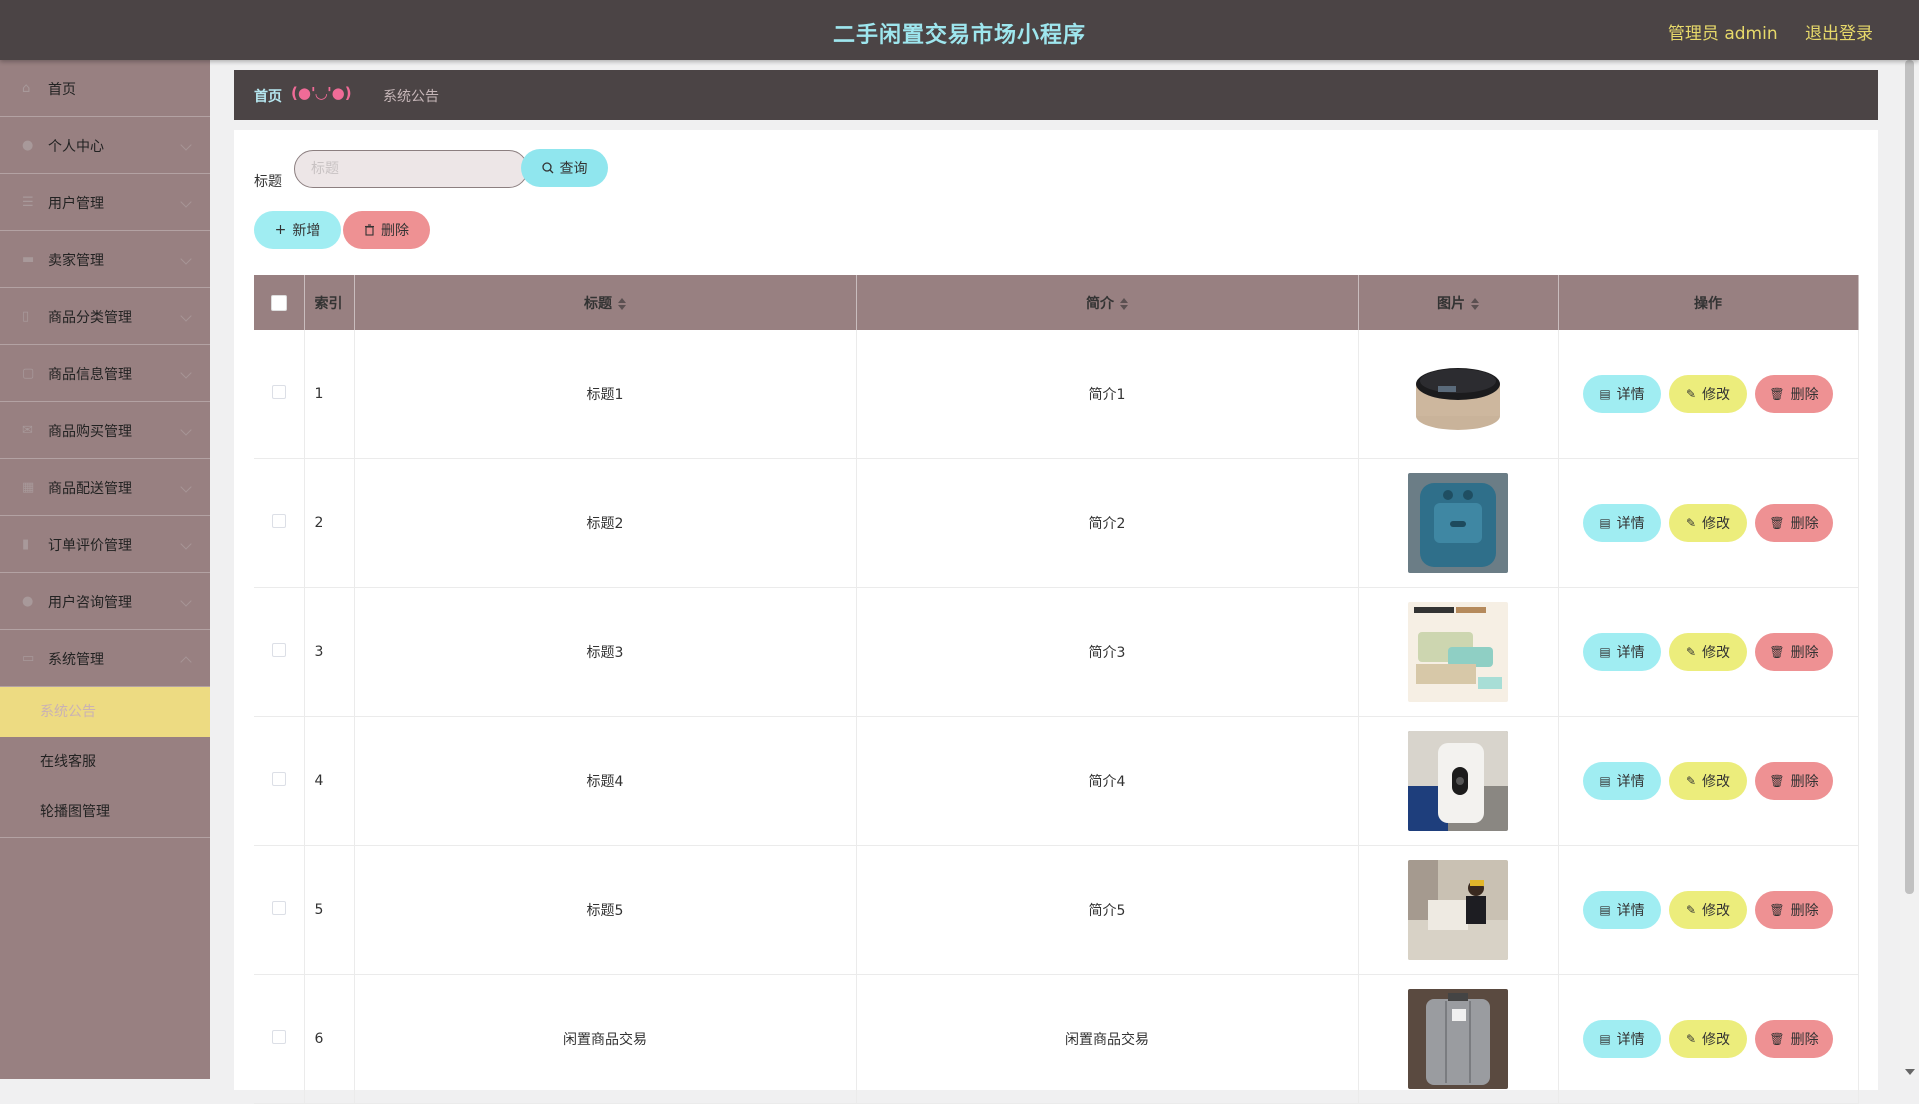 The image size is (1919, 1104). I want to click on sidebar-subitem-announcements: 系统公告, so click(105, 712).